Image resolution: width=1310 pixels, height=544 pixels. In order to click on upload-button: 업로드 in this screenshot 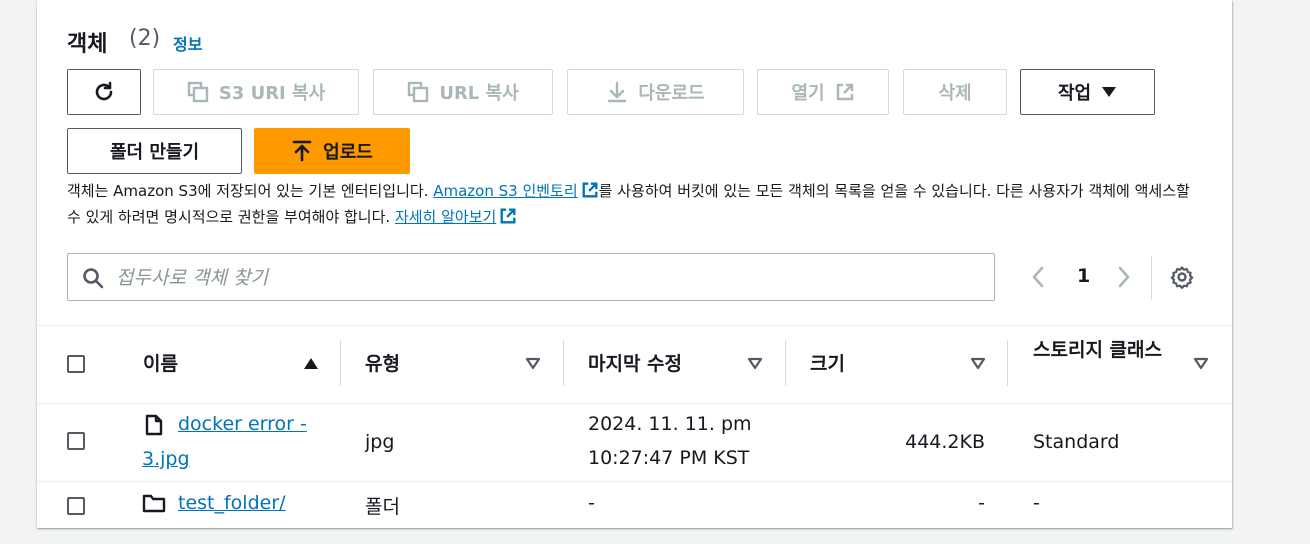, I will do `click(332, 151)`.